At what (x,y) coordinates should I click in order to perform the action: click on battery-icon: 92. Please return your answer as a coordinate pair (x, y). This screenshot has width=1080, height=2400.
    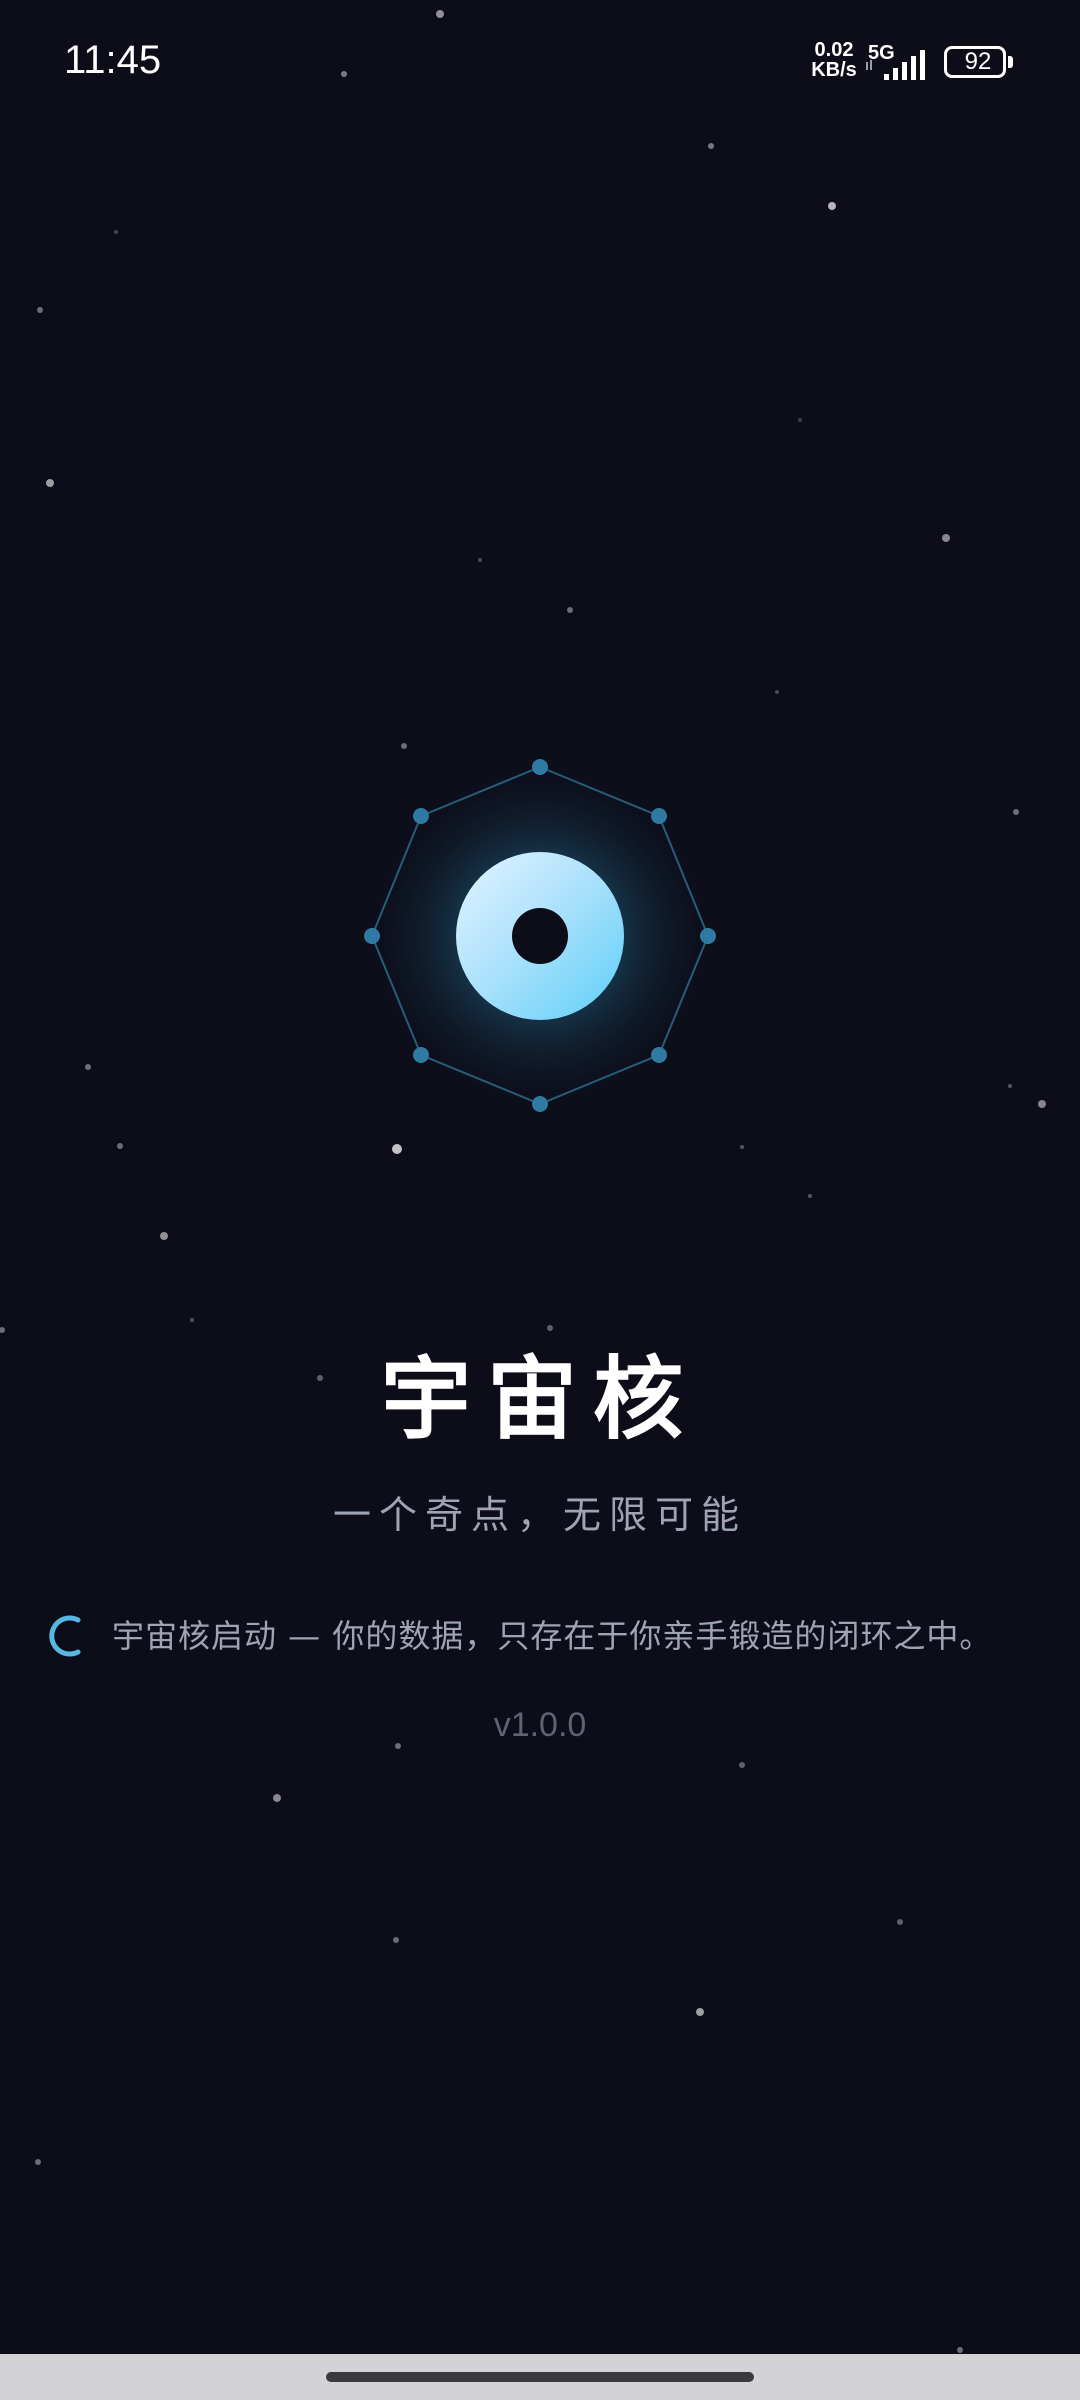
    Looking at the image, I should click on (978, 62).